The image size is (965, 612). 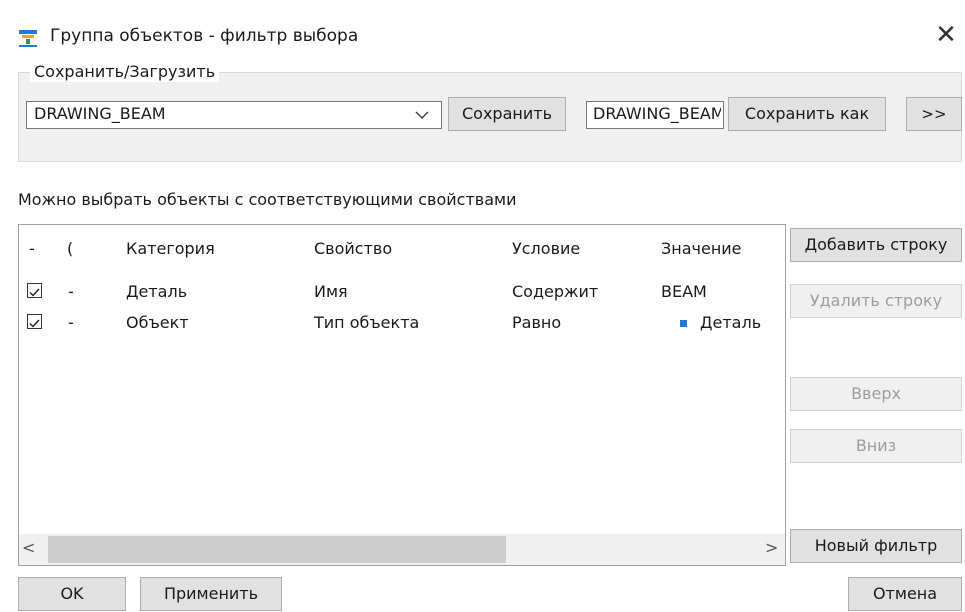 I want to click on save-button: Сохранить, so click(x=507, y=114).